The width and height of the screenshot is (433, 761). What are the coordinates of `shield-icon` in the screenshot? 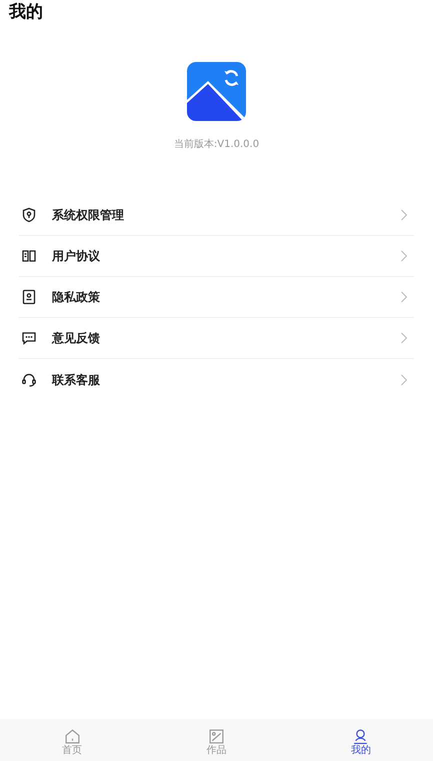 It's located at (29, 215).